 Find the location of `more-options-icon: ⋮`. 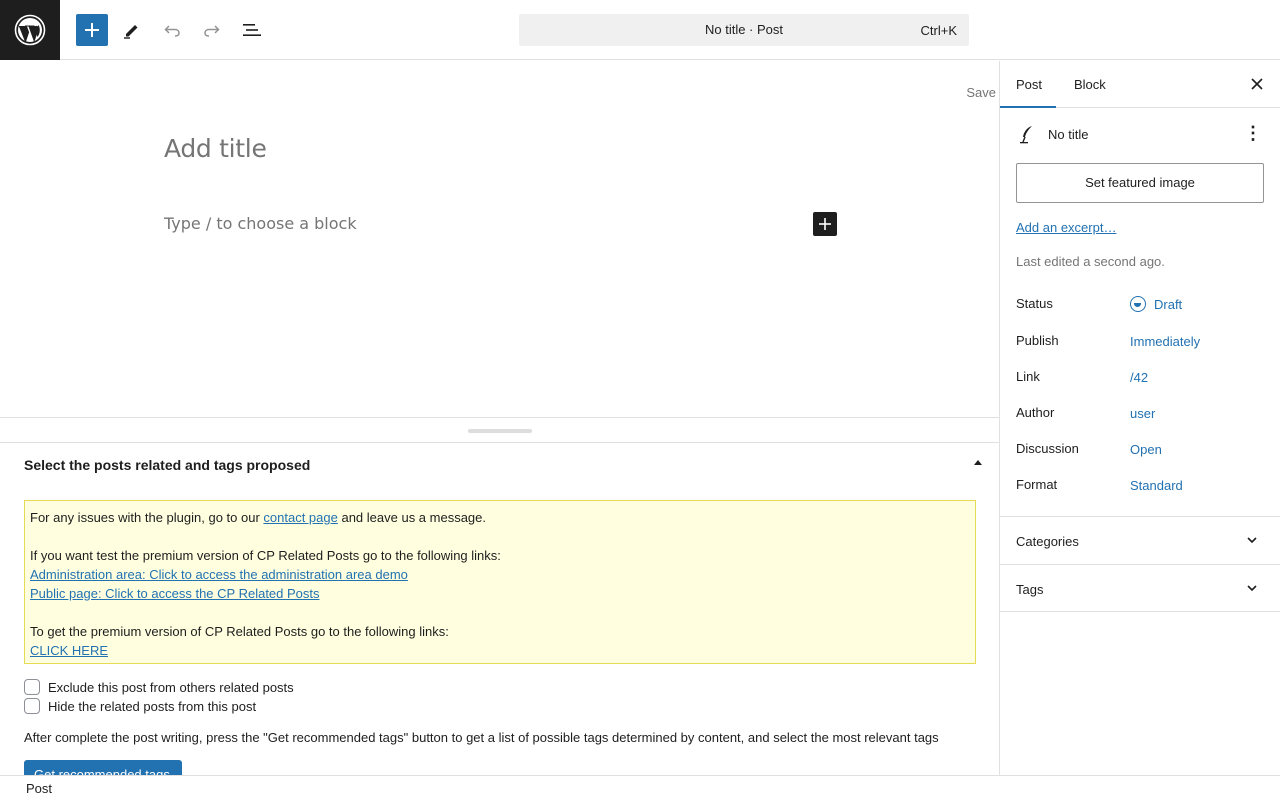

more-options-icon: ⋮ is located at coordinates (1253, 134).